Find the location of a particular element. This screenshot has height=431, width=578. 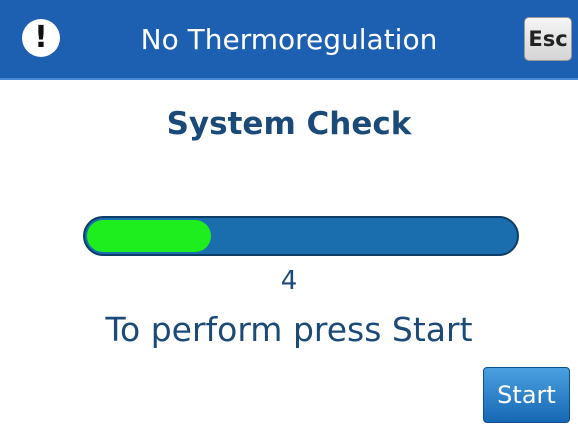

countdown-value: 4 is located at coordinates (289, 281).